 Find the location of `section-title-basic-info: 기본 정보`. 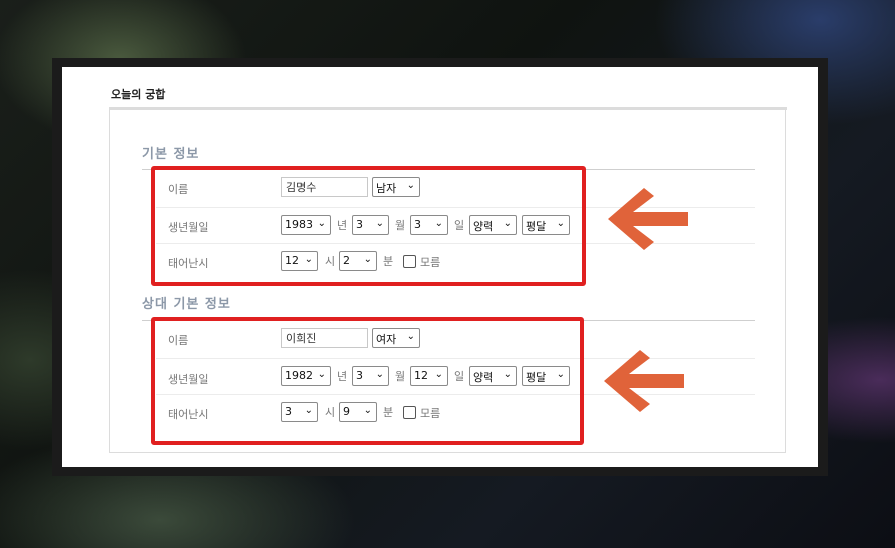

section-title-basic-info: 기본 정보 is located at coordinates (171, 154).